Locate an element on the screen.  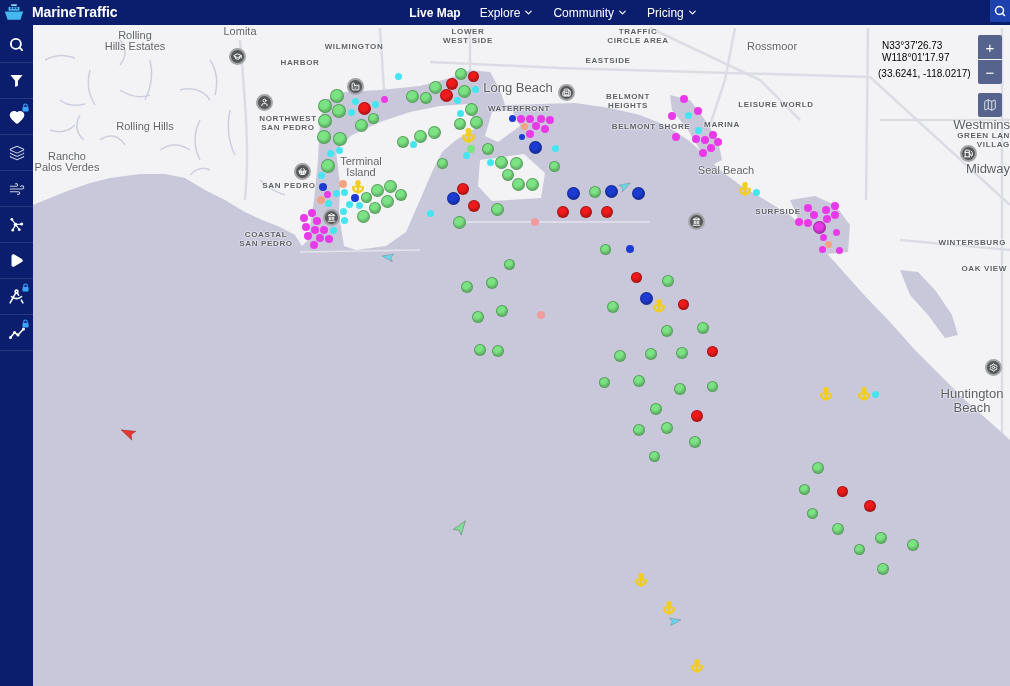
nav-link: Community is located at coordinates (591, 12).